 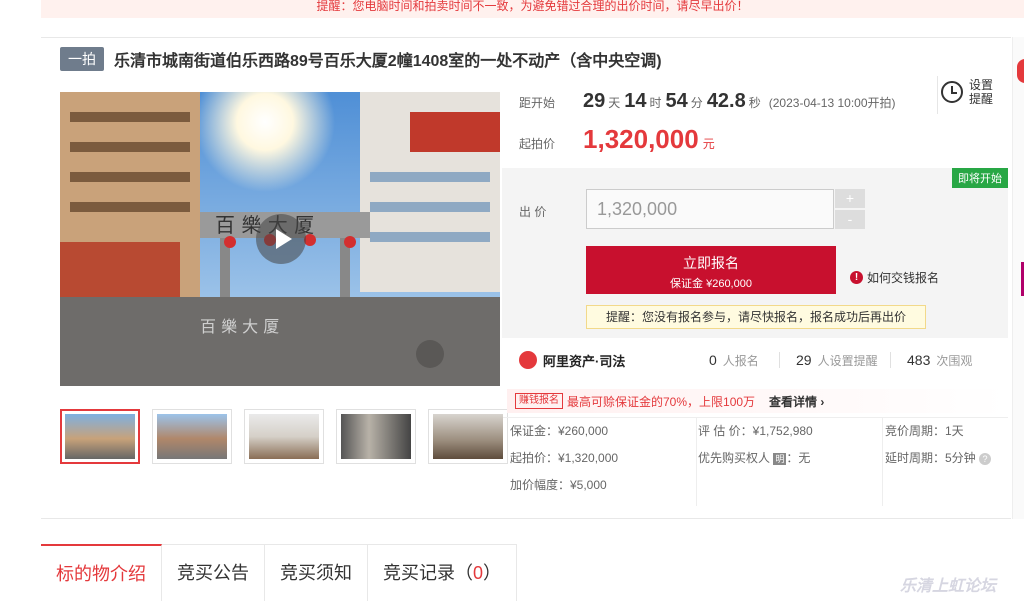 What do you see at coordinates (558, 485) in the screenshot?
I see `increment-detail: 加价幅度：¥5,000` at bounding box center [558, 485].